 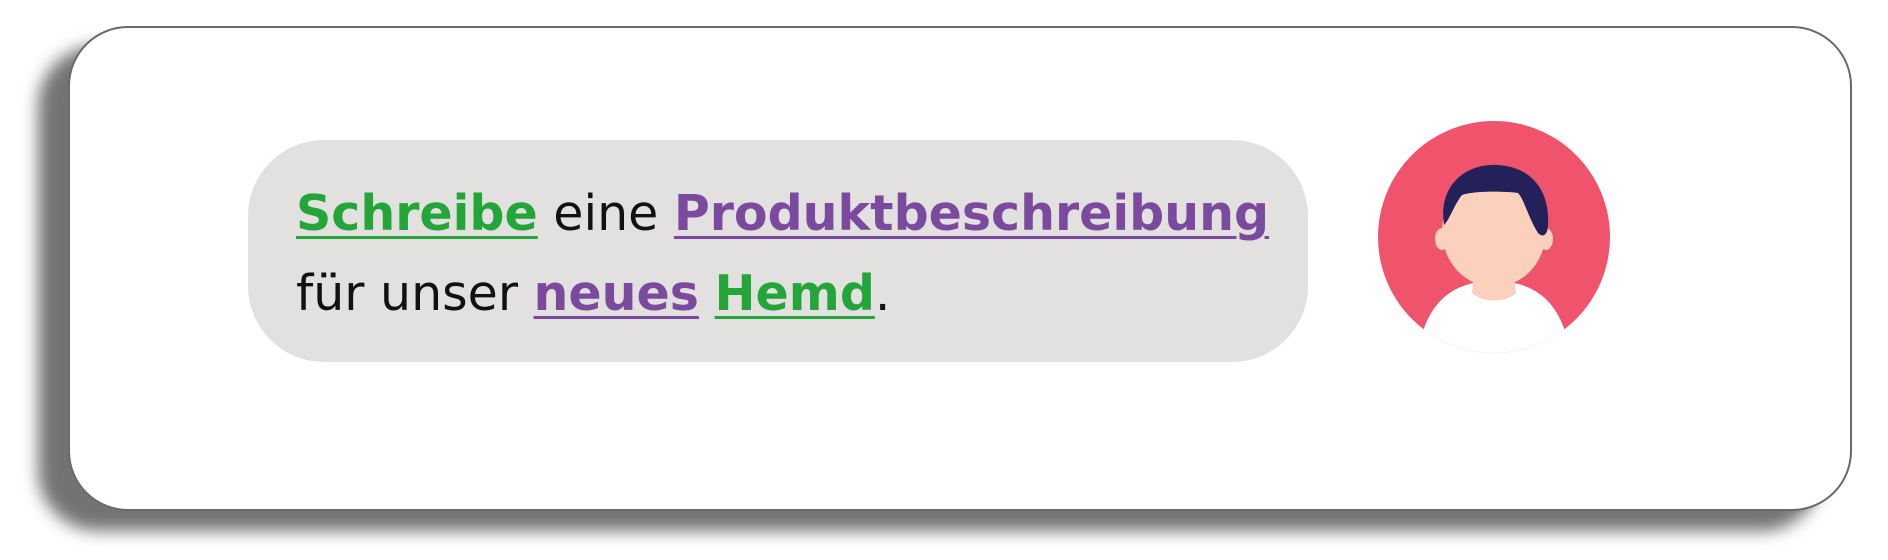 What do you see at coordinates (707, 293) in the screenshot?
I see `message-text` at bounding box center [707, 293].